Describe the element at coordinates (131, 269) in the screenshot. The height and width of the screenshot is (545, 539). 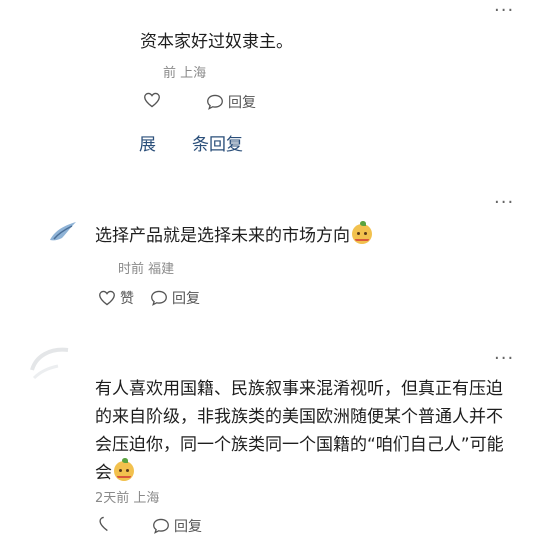
I see `comment-time: 时前` at that location.